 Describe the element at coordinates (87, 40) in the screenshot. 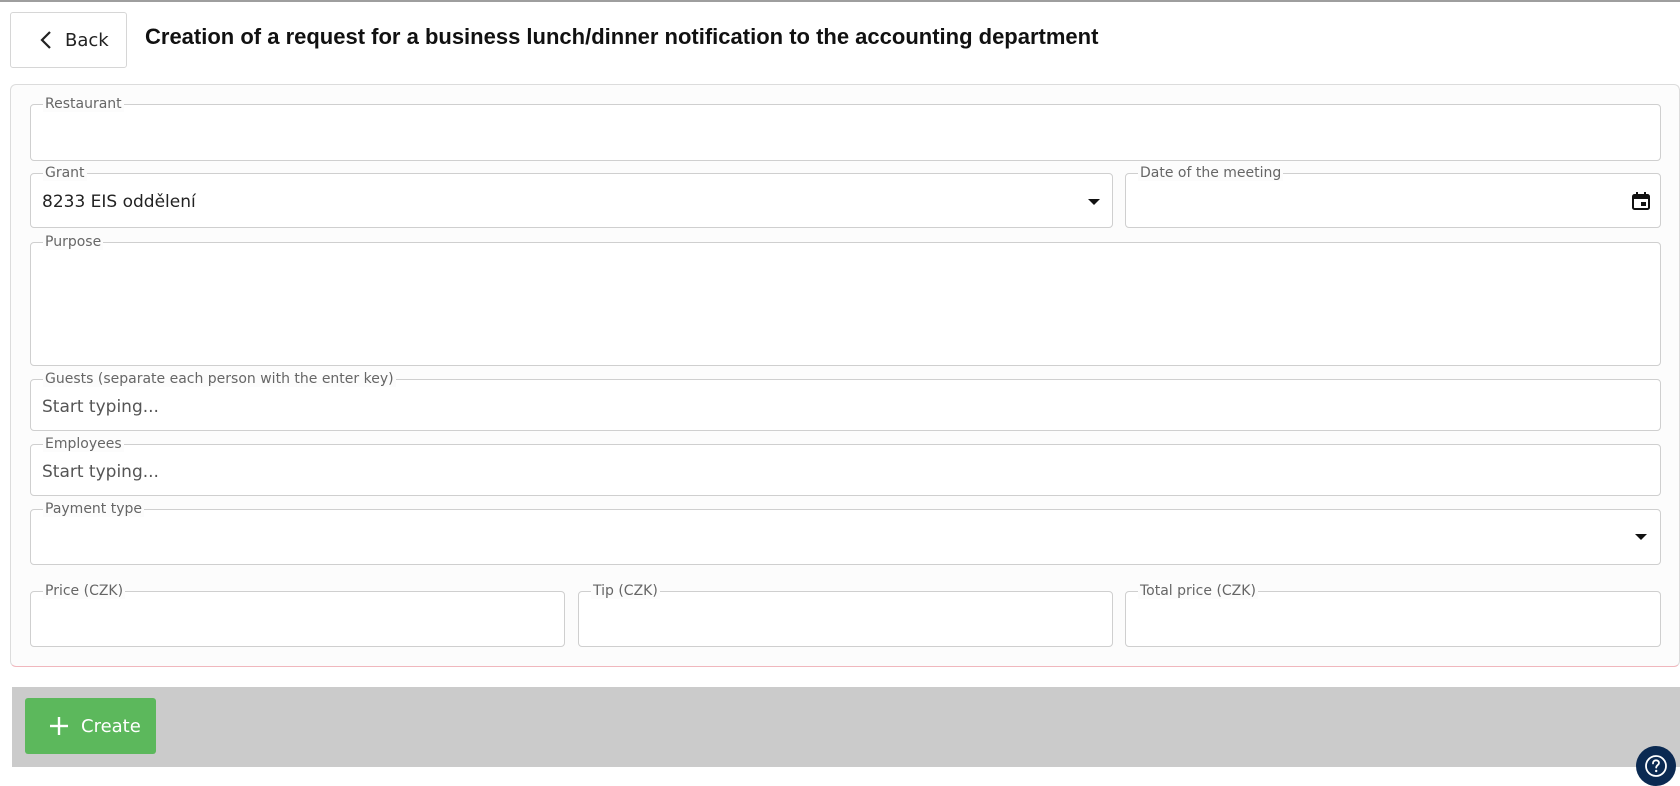

I see `back-button-label: Back` at that location.